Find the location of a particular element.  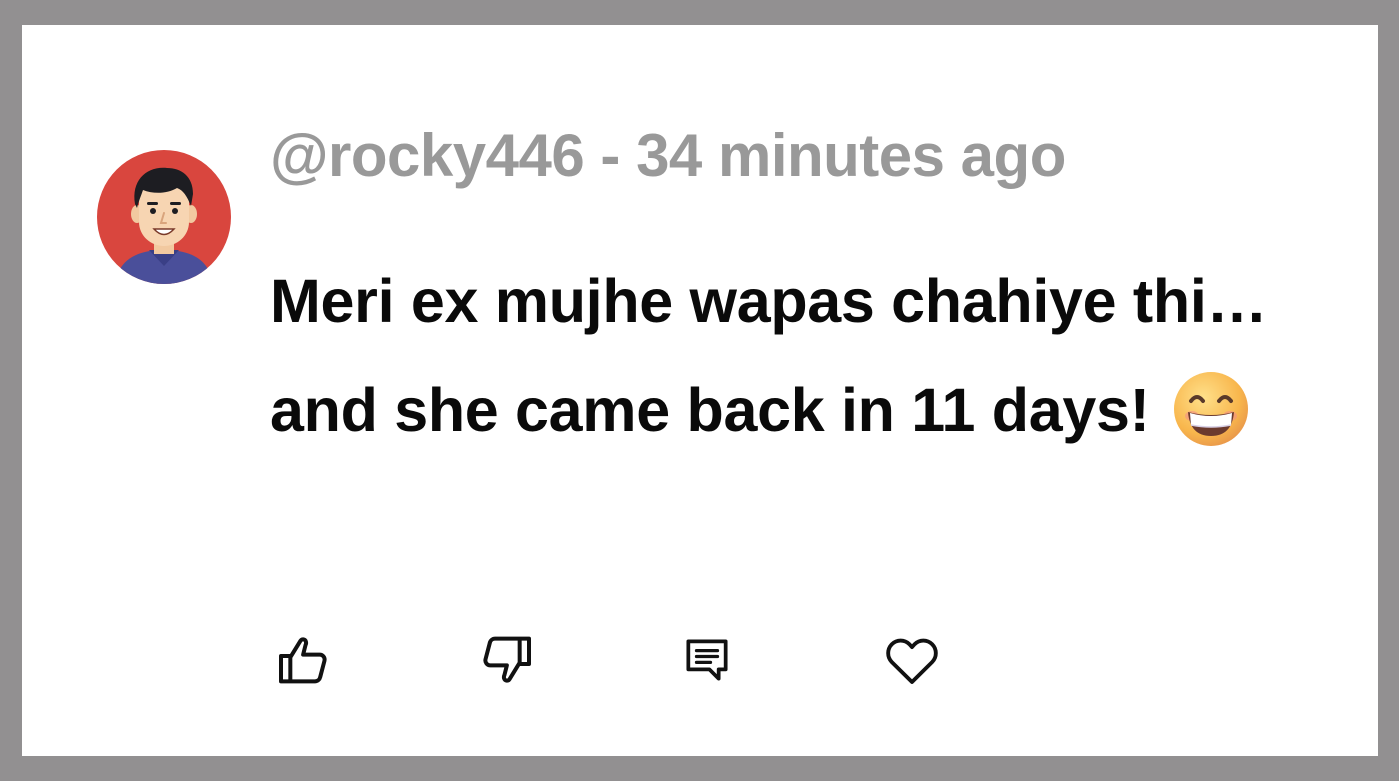

thumbs-up-icon is located at coordinates (303, 660).